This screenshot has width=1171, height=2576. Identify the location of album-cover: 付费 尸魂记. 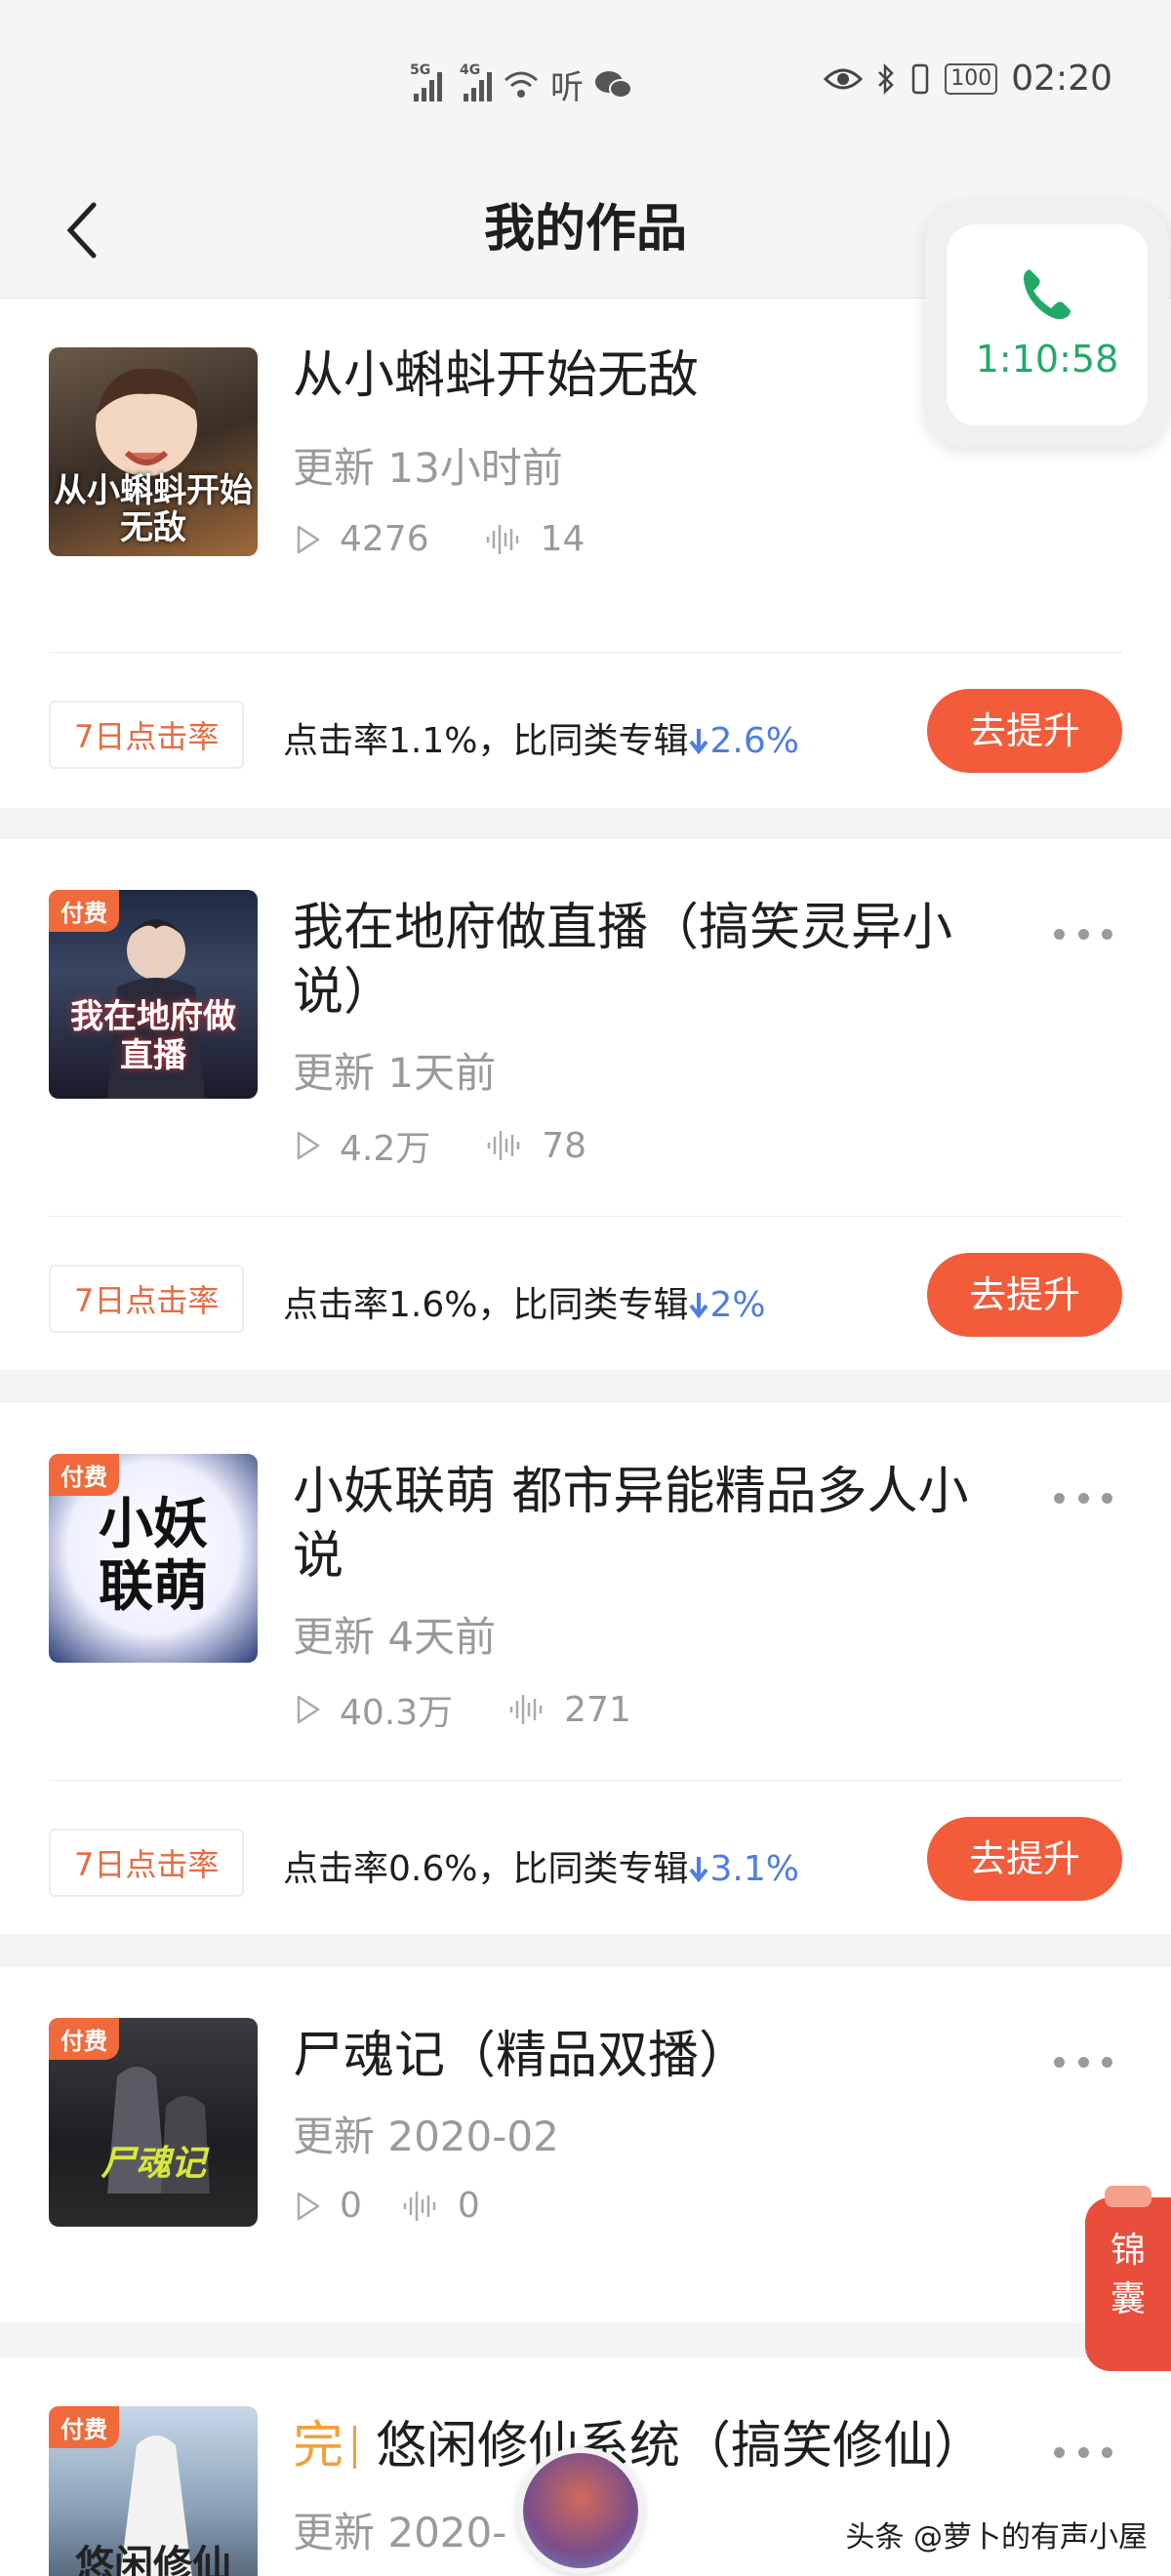
(153, 2122).